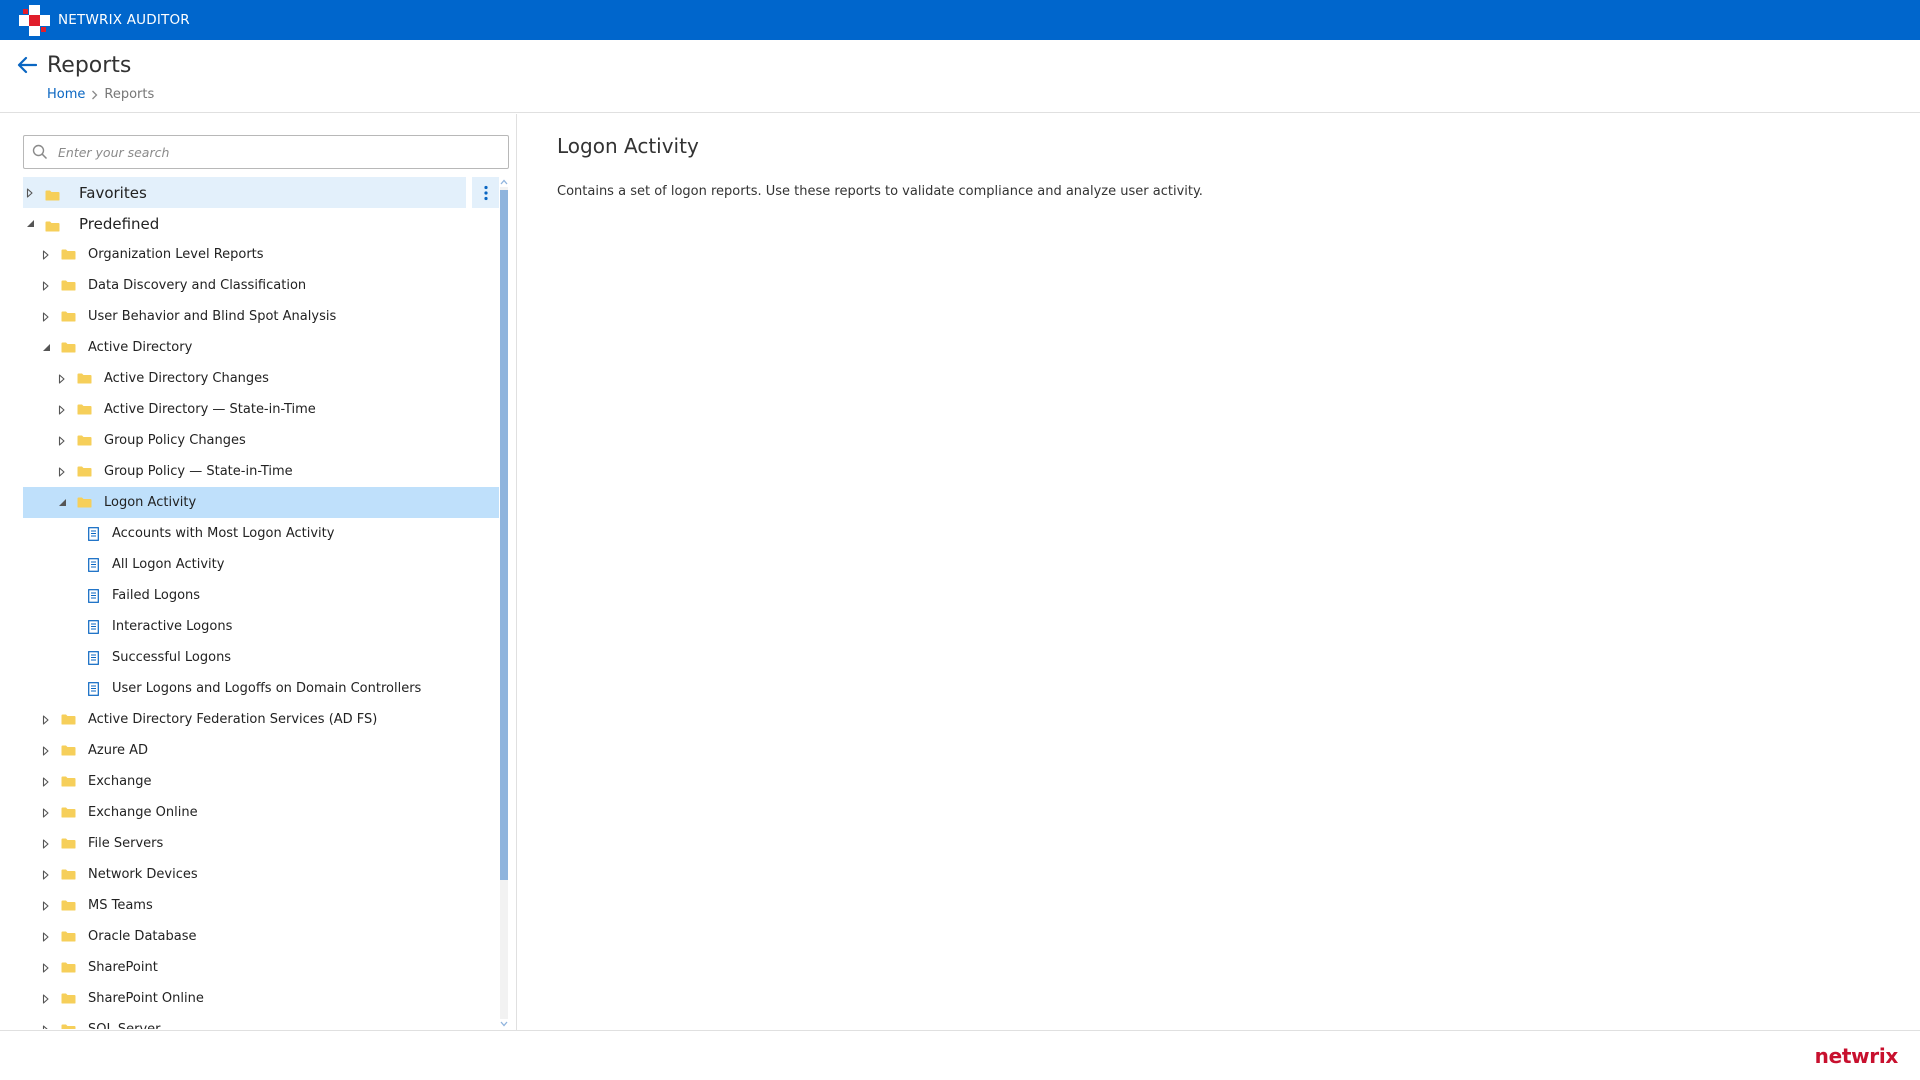  I want to click on tree-item-organization-level-reports: Organization Level Reports, so click(261, 254).